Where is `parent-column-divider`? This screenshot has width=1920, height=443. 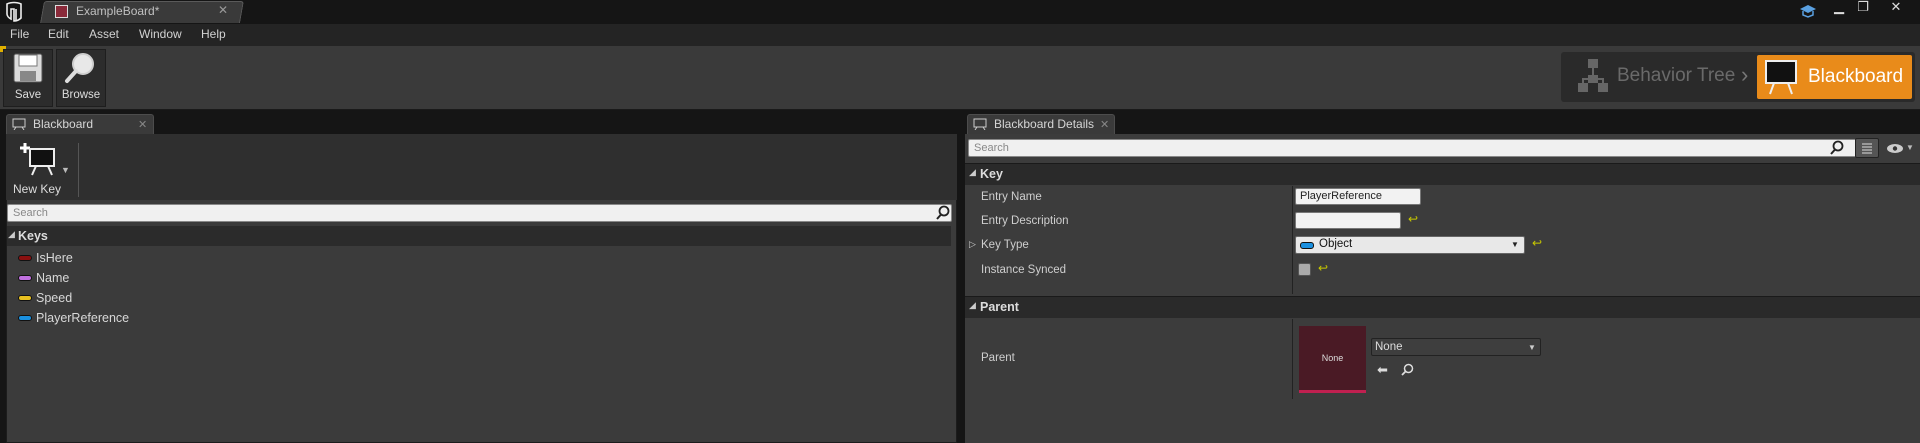 parent-column-divider is located at coordinates (1292, 359).